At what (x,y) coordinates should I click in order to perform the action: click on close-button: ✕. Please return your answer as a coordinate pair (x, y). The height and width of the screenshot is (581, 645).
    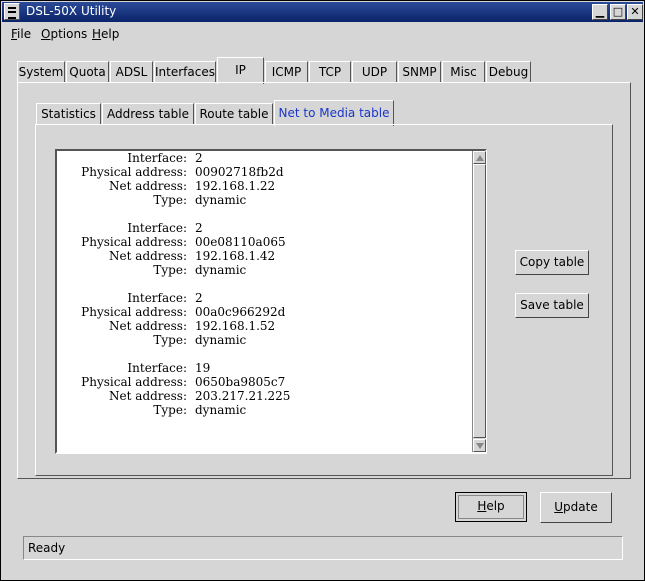
    Looking at the image, I should click on (635, 12).